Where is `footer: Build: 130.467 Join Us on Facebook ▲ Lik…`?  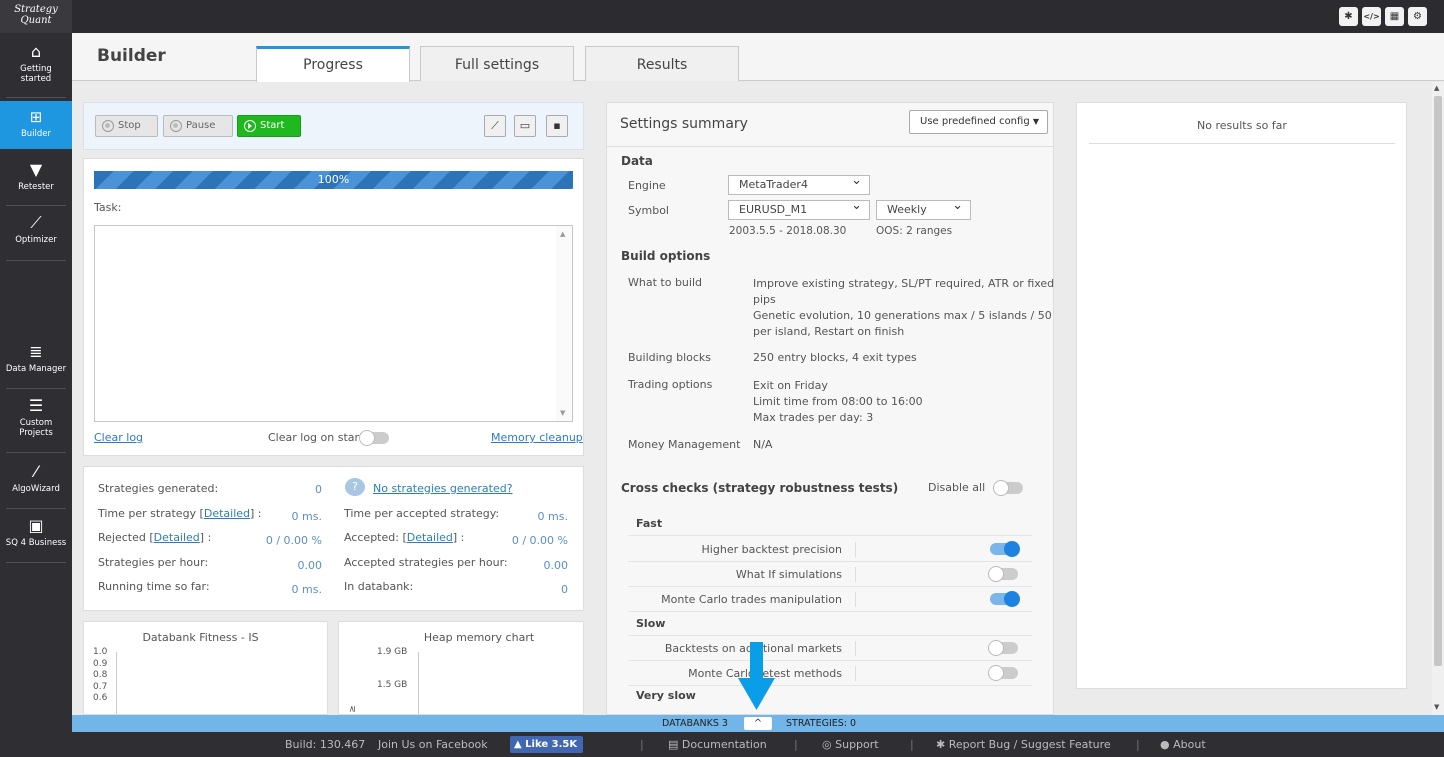 footer: Build: 130.467 Join Us on Facebook ▲ Lik… is located at coordinates (758, 744).